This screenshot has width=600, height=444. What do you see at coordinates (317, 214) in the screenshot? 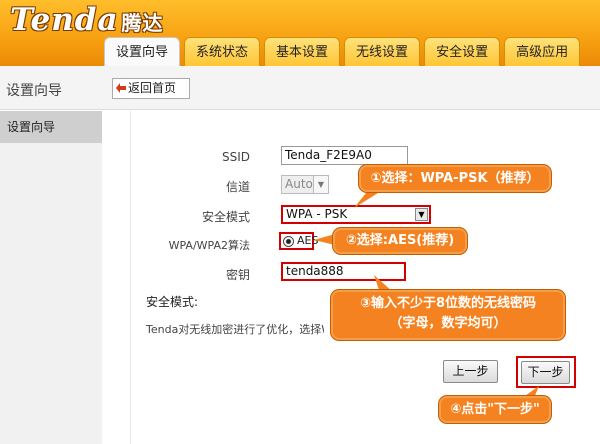
I see `security-mode-value: WPA - PSK` at bounding box center [317, 214].